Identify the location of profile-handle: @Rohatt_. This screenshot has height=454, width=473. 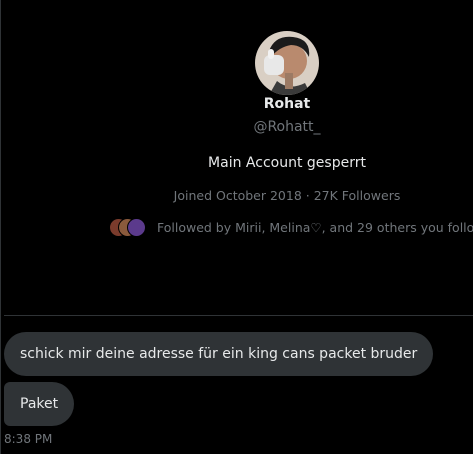
(287, 127).